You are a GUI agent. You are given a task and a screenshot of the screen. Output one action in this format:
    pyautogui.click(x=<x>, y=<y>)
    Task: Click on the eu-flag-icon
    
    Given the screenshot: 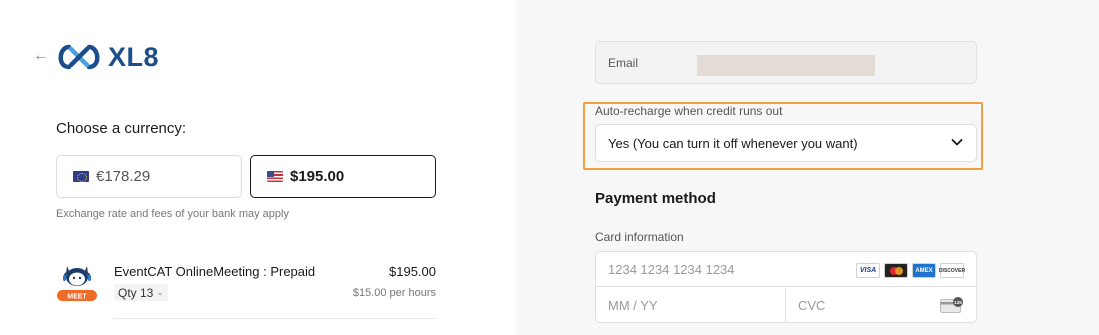 What is the action you would take?
    pyautogui.click(x=81, y=176)
    